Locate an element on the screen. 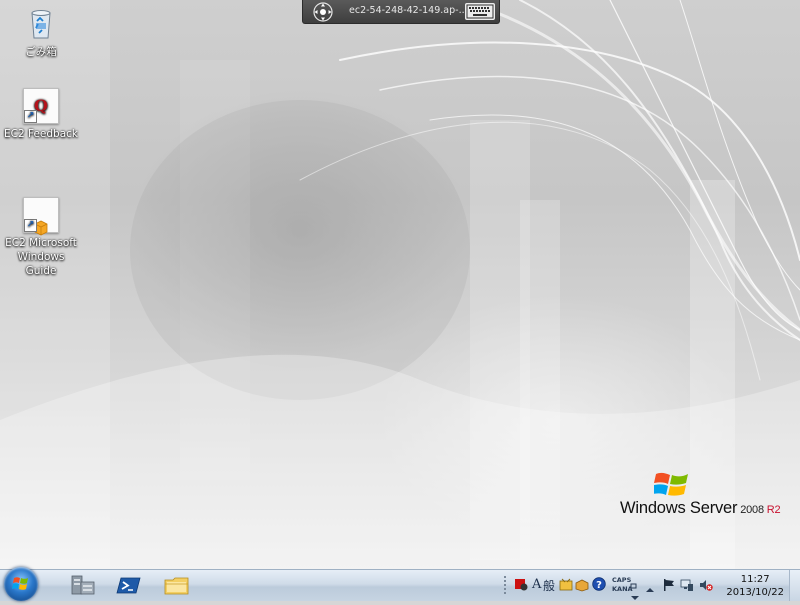 This screenshot has height=605, width=800. show-desktop-button is located at coordinates (794, 585).